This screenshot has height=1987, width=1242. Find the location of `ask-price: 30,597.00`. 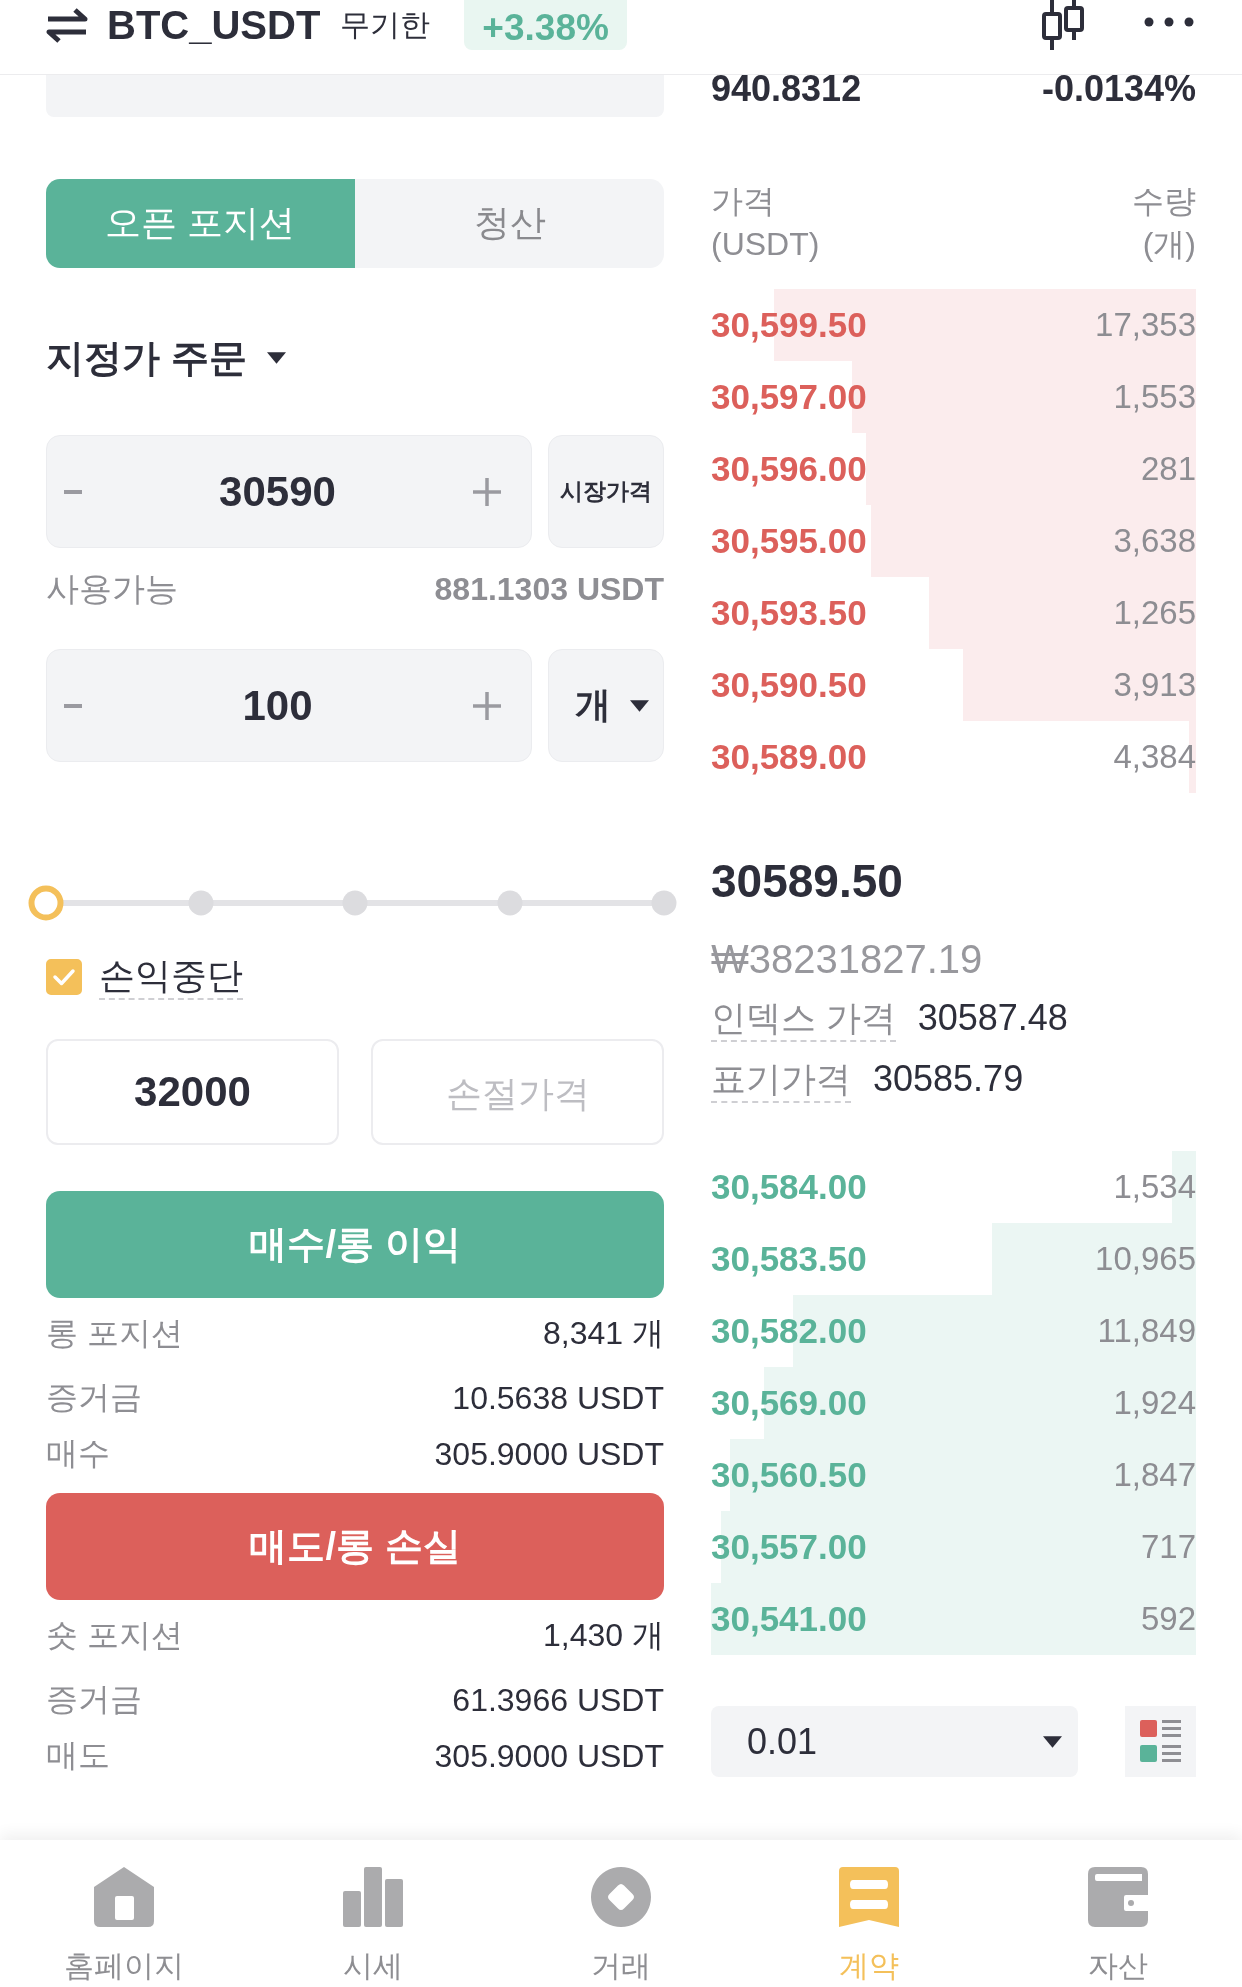

ask-price: 30,597.00 is located at coordinates (789, 397).